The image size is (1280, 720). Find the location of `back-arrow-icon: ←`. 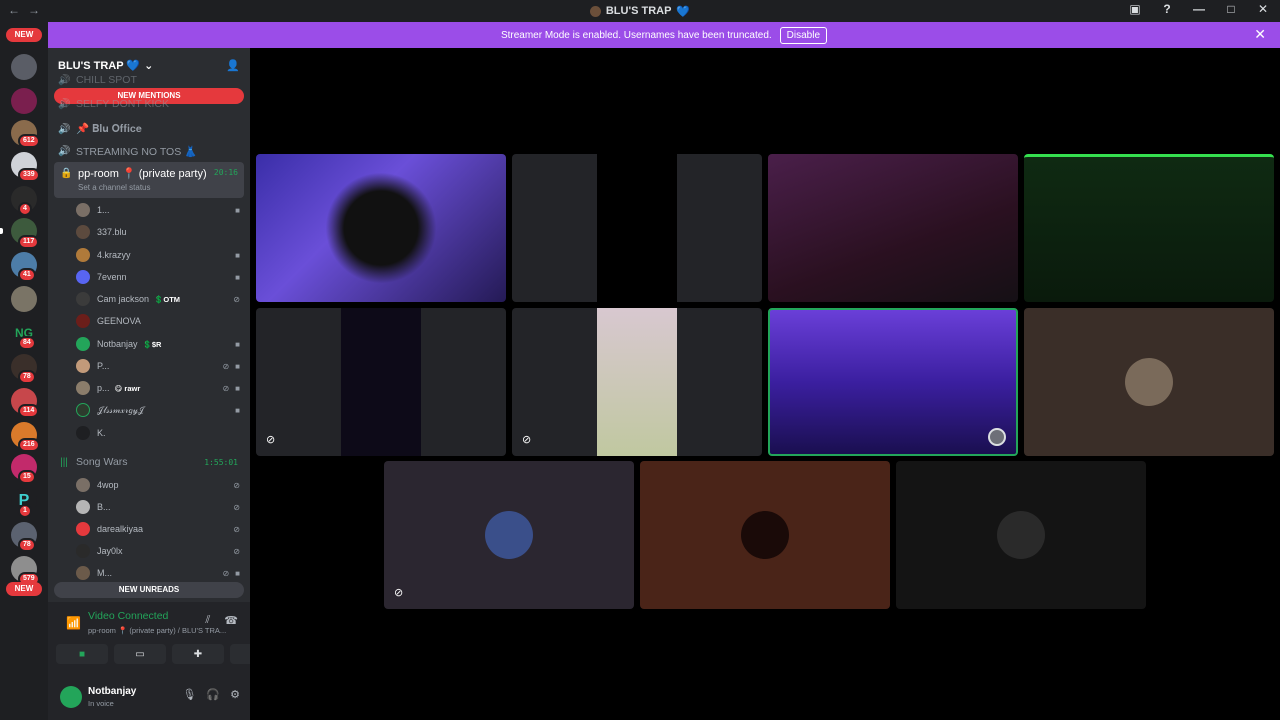

back-arrow-icon: ← is located at coordinates (14, 10).